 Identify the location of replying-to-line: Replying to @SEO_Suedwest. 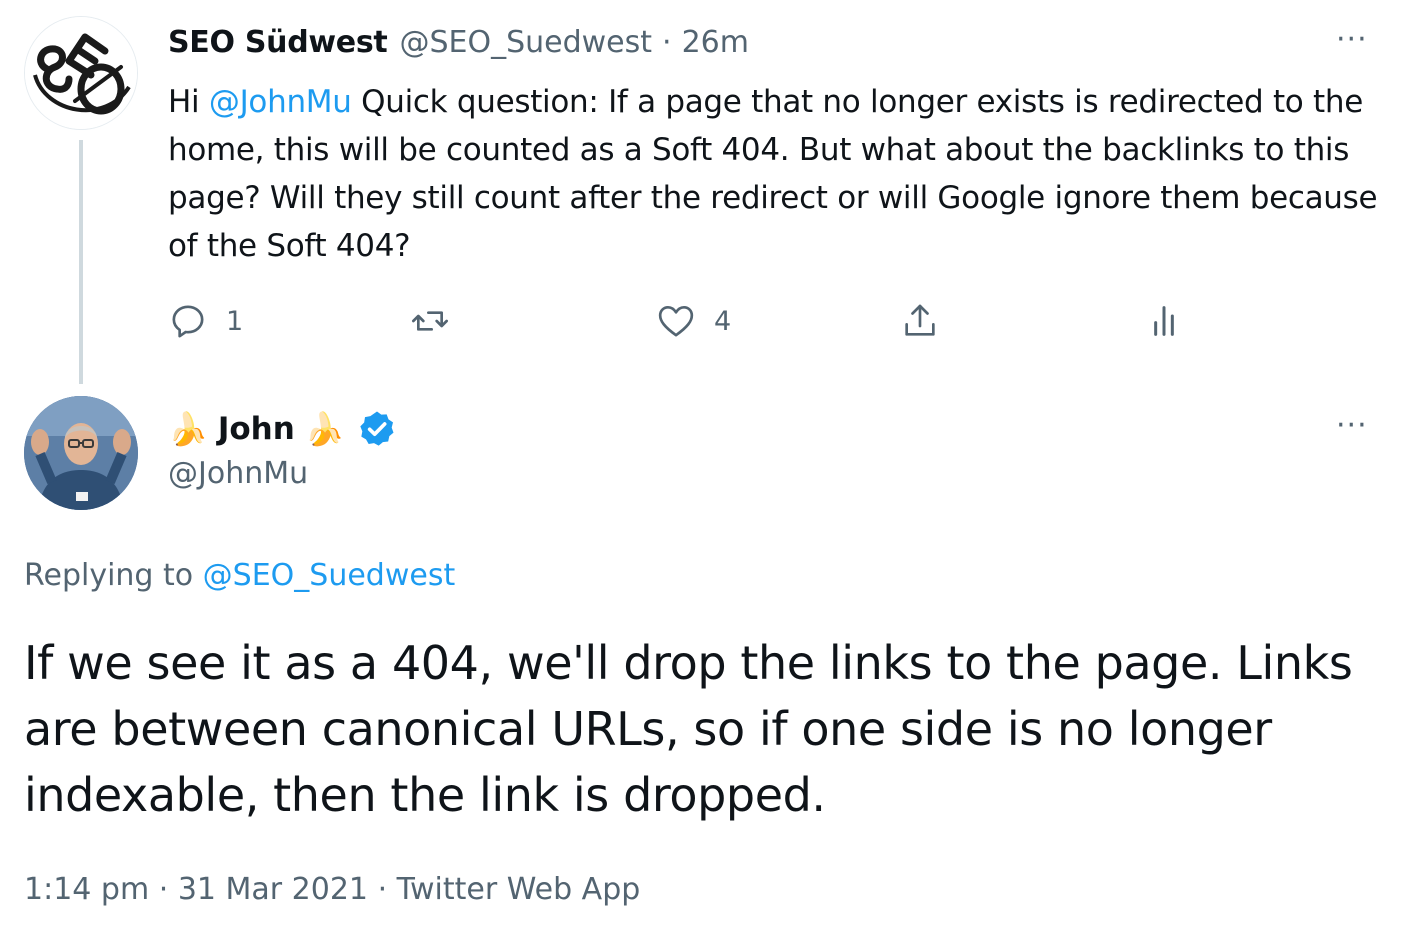
(239, 575).